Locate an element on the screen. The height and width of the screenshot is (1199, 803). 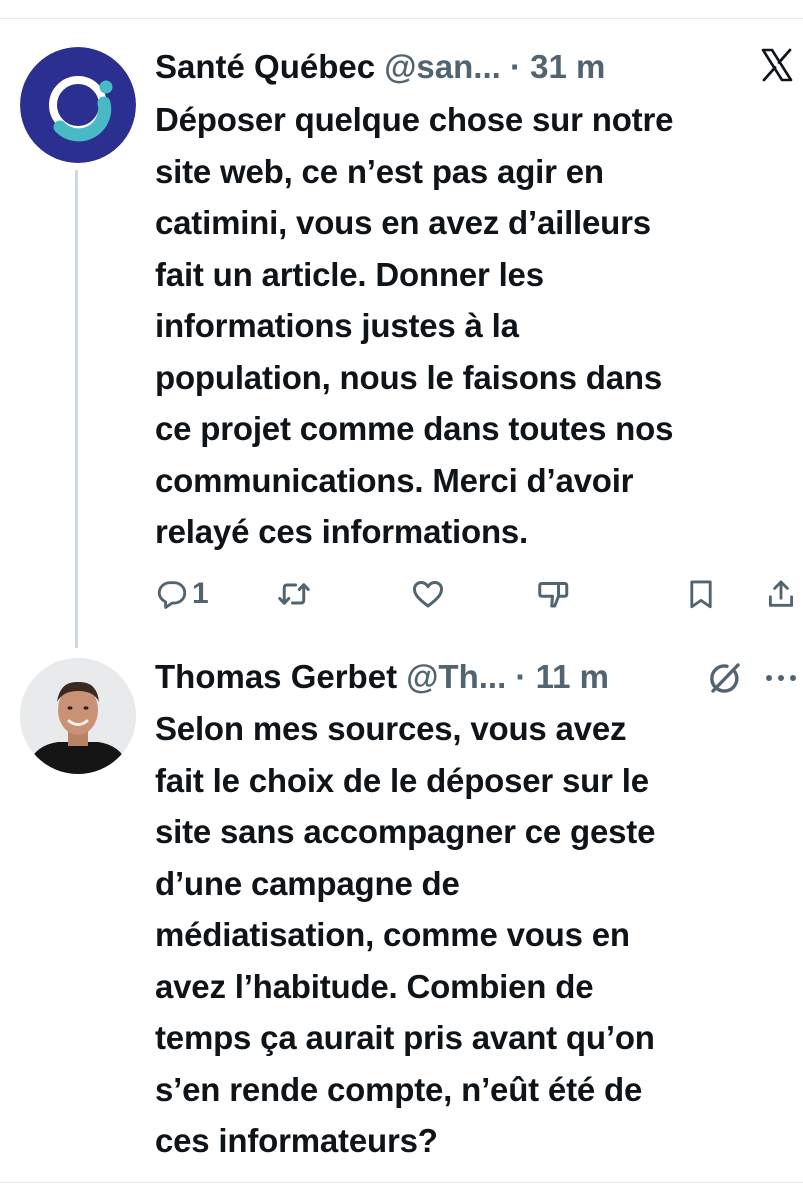
avatar-sante-quebec is located at coordinates (78, 105).